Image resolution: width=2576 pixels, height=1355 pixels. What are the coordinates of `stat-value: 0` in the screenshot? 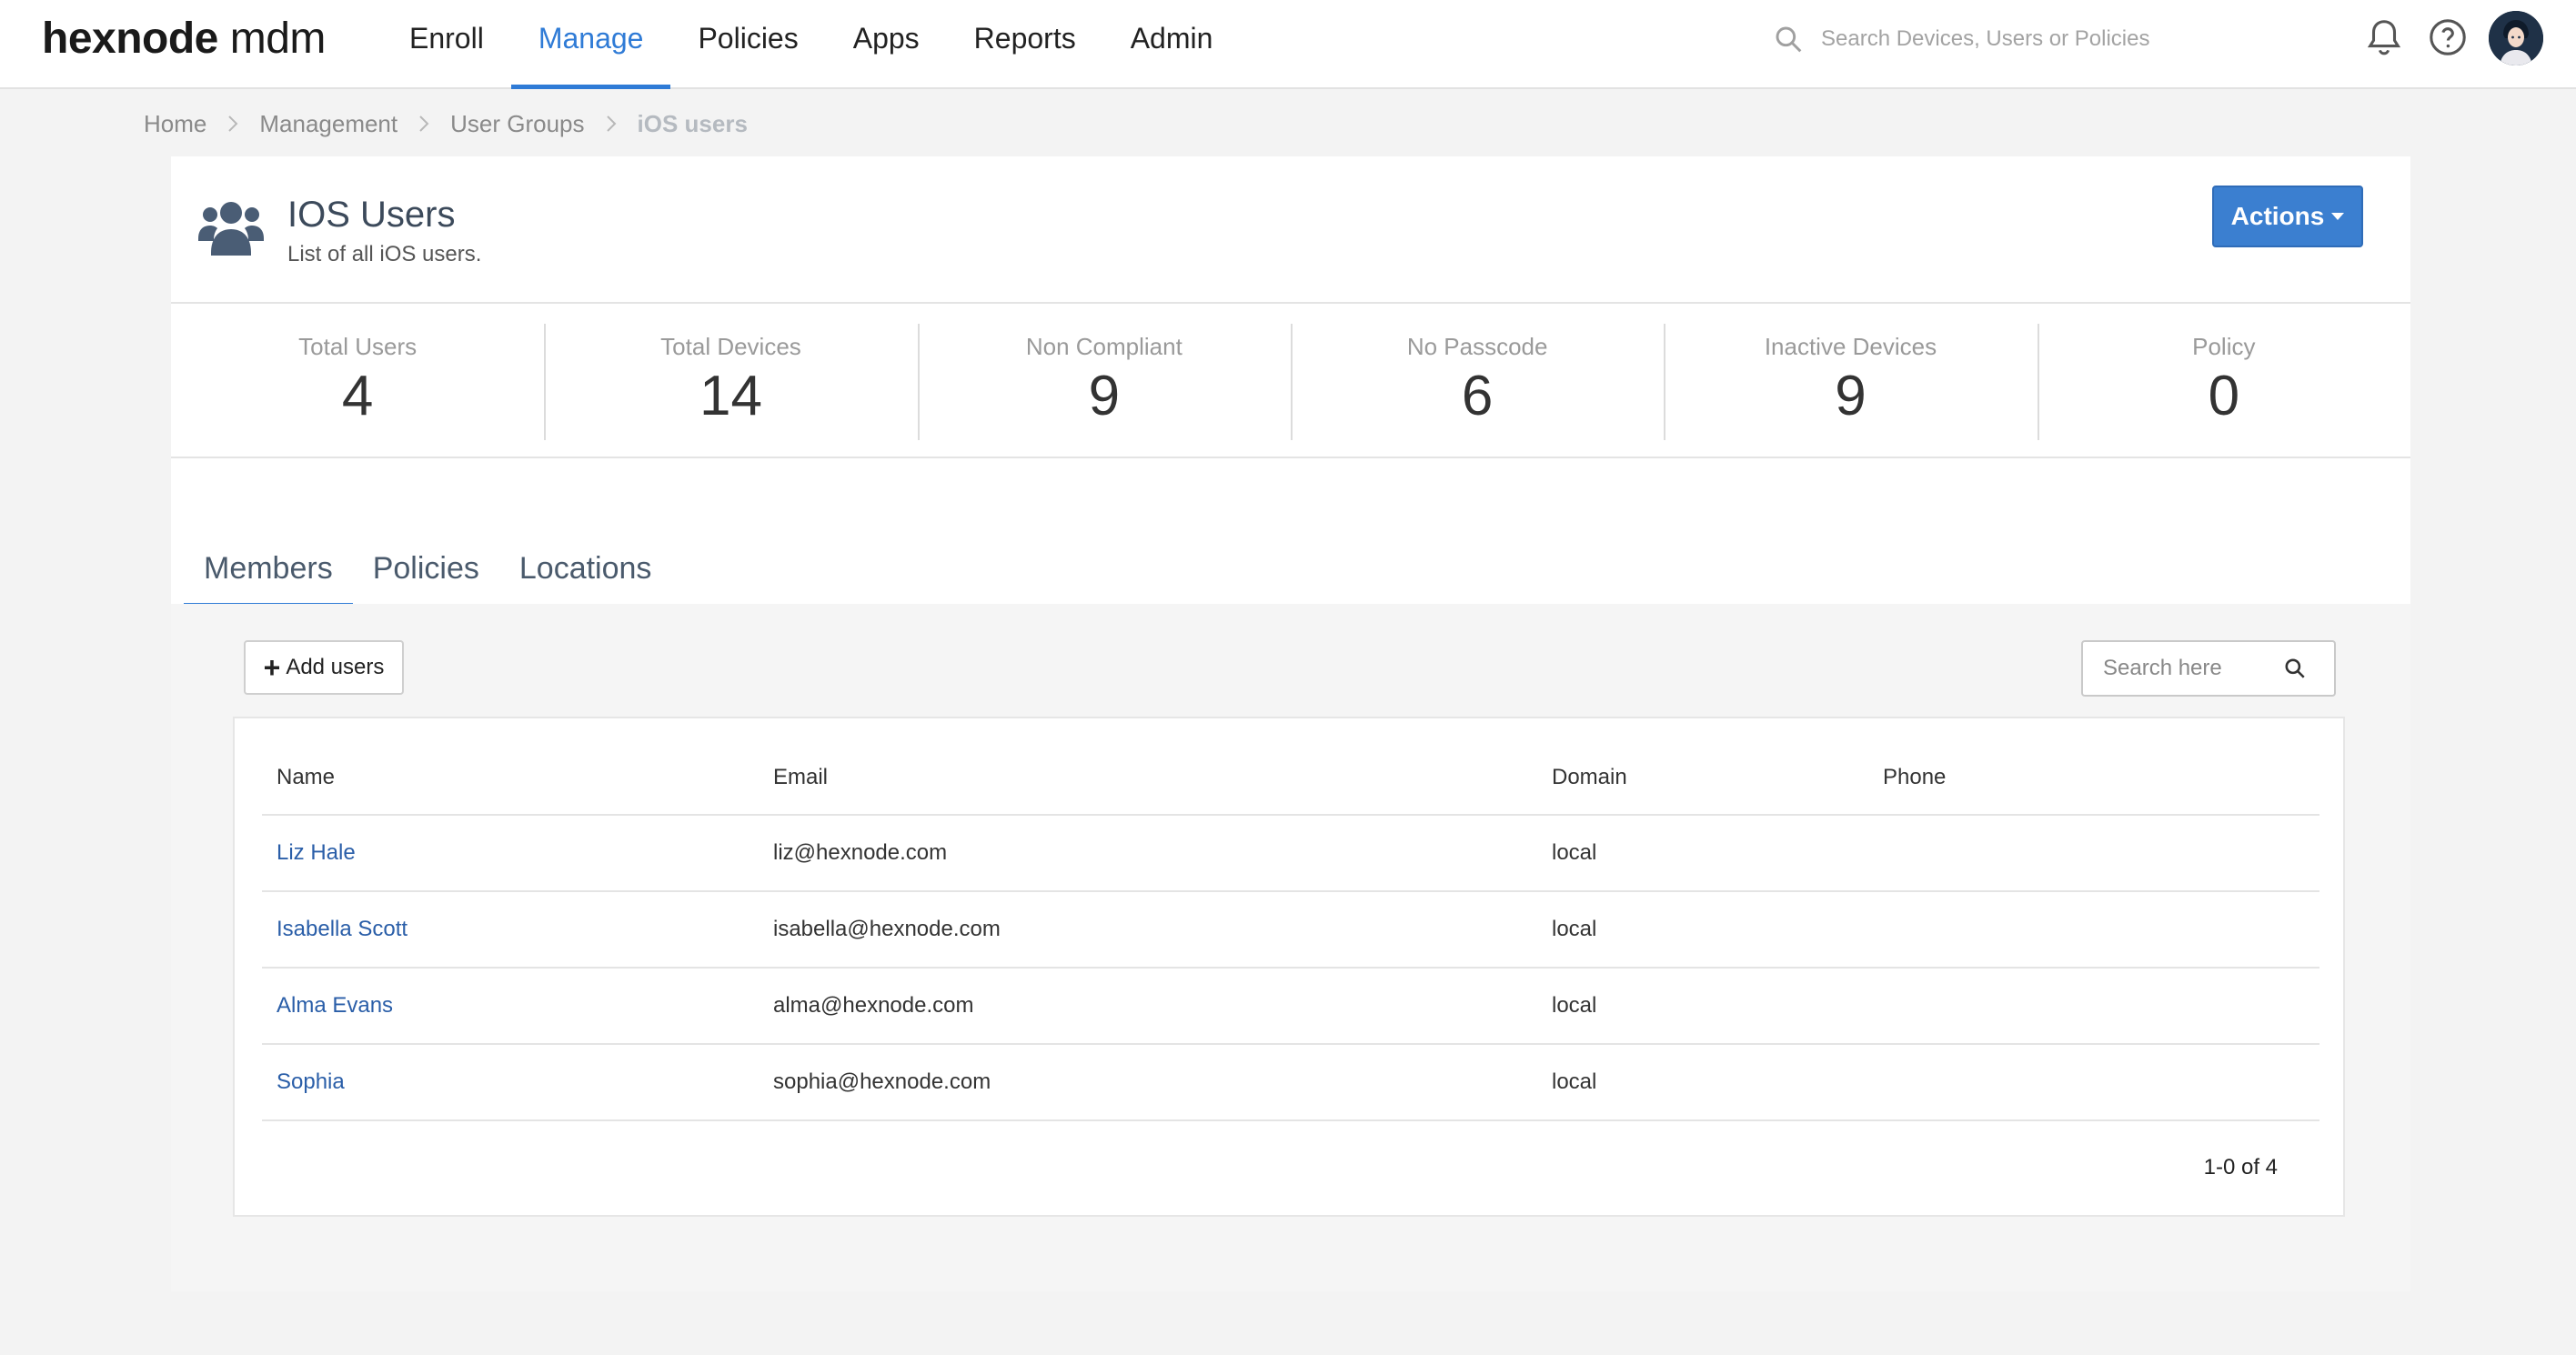 It's located at (2224, 396).